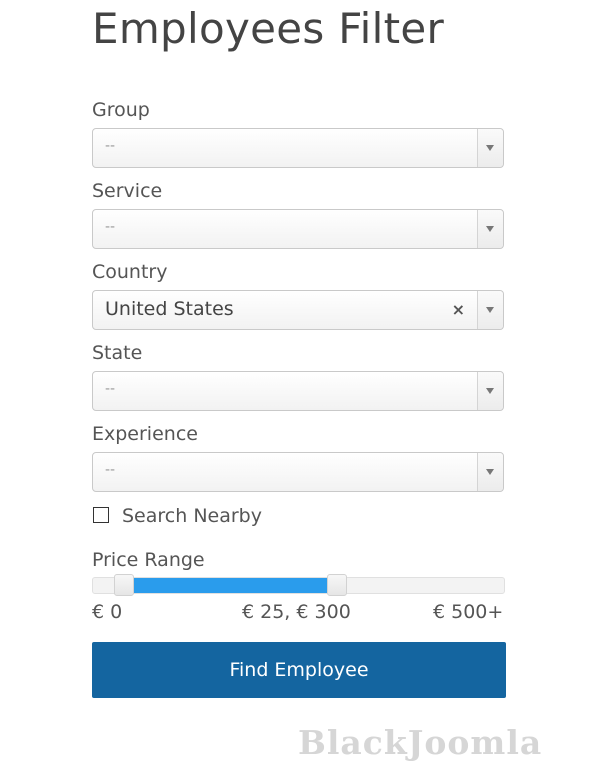 The width and height of the screenshot is (600, 772). What do you see at coordinates (145, 434) in the screenshot?
I see `experience-label: Experience` at bounding box center [145, 434].